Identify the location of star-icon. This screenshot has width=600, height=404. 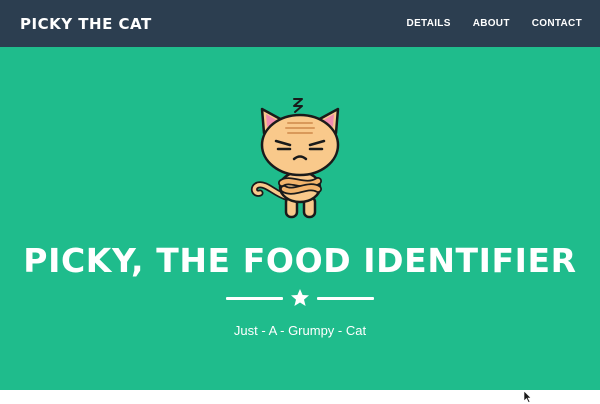
(300, 297).